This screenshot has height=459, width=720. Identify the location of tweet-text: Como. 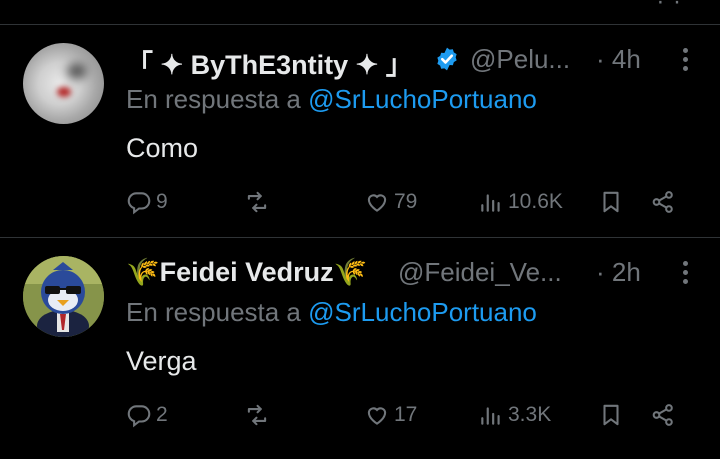
(162, 148).